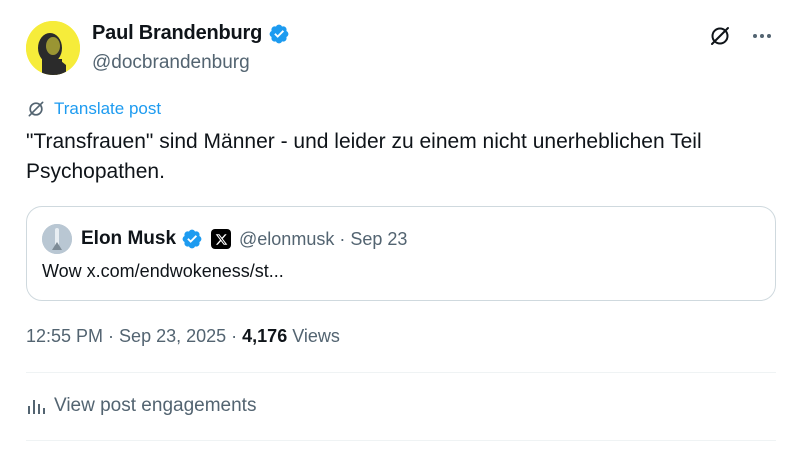 The width and height of the screenshot is (800, 452). What do you see at coordinates (107, 109) in the screenshot?
I see `translate-label: Translate post` at bounding box center [107, 109].